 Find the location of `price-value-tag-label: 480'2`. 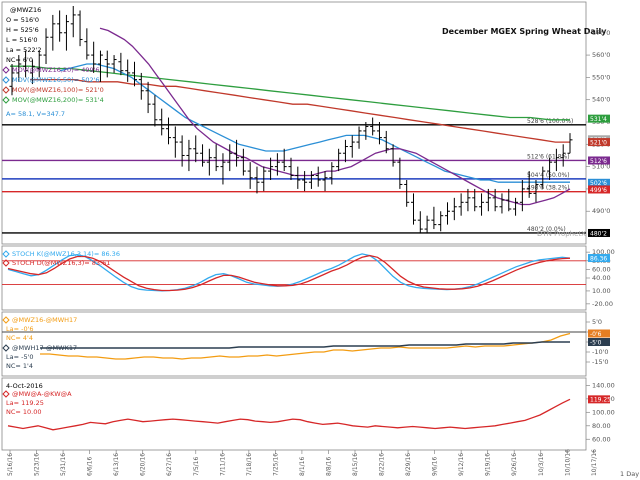

price-value-tag-label: 480'2 is located at coordinates (598, 233).